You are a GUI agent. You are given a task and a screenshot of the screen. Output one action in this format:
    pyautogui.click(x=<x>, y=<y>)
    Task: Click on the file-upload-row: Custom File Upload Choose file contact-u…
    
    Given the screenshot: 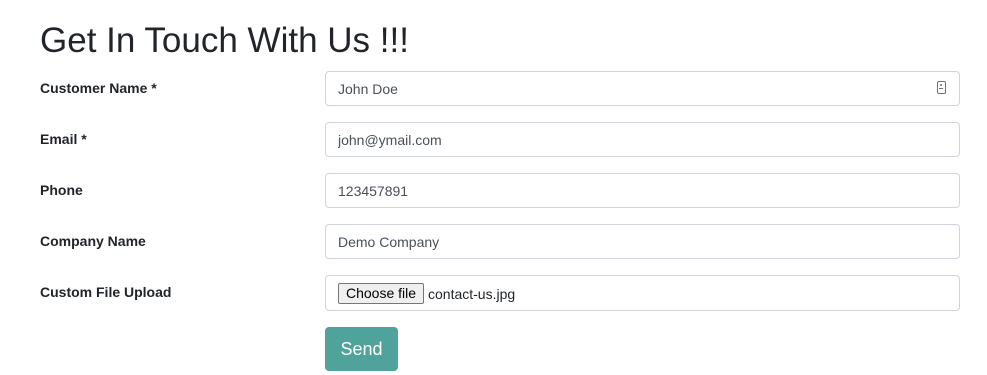 What is the action you would take?
    pyautogui.click(x=500, y=293)
    